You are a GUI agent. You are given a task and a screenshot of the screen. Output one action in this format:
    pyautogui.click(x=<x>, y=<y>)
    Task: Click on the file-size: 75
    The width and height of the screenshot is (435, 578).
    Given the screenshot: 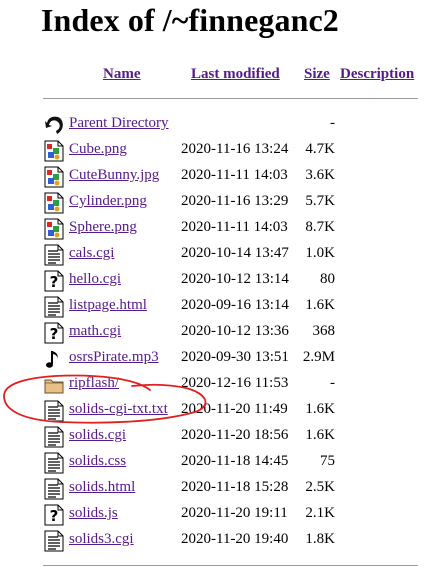 What is the action you would take?
    pyautogui.click(x=327, y=461)
    